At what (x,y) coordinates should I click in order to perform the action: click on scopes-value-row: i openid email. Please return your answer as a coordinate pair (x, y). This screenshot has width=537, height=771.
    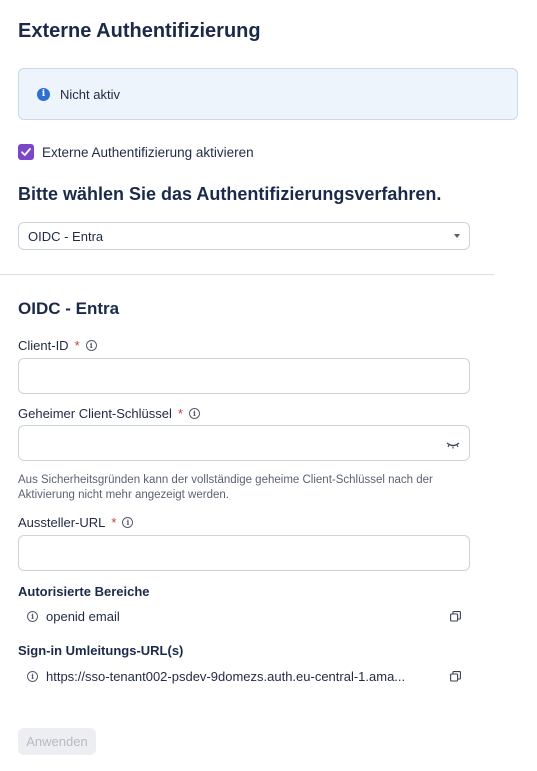
    Looking at the image, I should click on (245, 616).